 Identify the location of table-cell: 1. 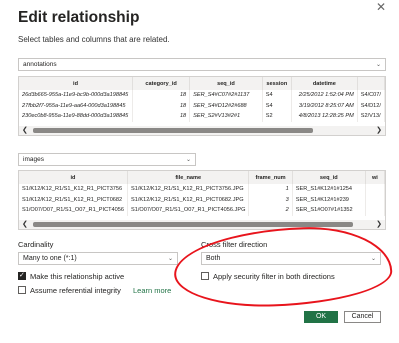
(270, 189).